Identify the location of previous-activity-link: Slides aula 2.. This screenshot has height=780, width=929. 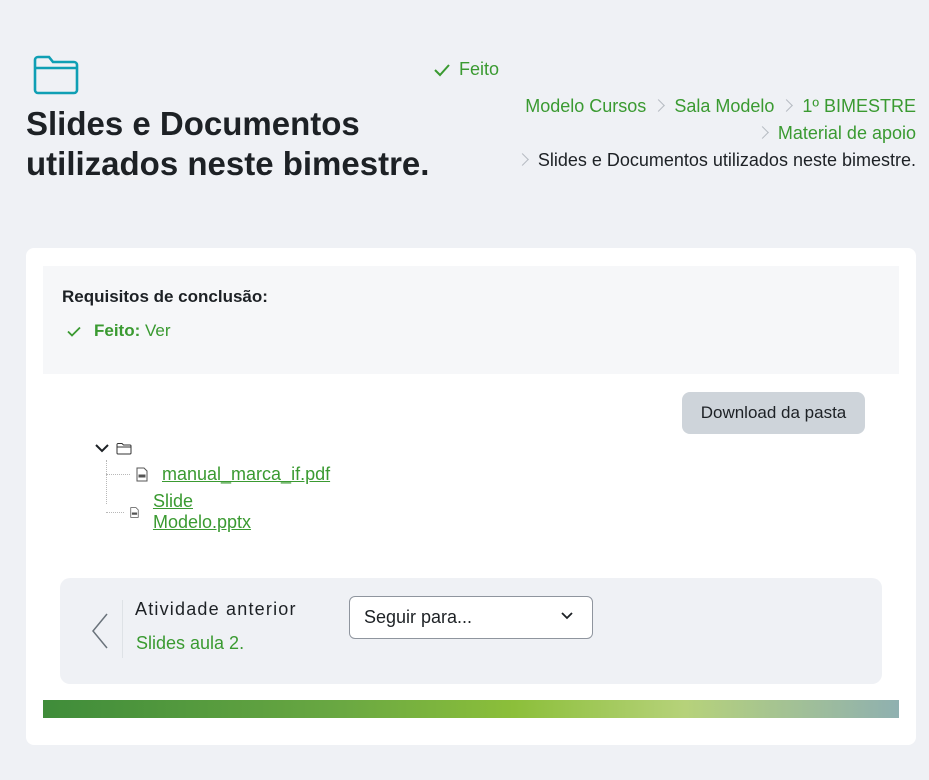
(190, 643).